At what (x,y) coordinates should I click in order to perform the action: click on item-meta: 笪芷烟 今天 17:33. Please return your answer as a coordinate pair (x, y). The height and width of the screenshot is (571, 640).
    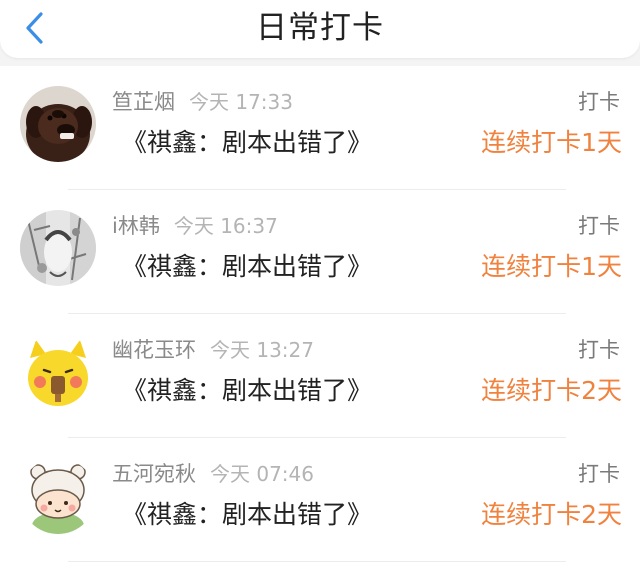
    Looking at the image, I should click on (202, 102).